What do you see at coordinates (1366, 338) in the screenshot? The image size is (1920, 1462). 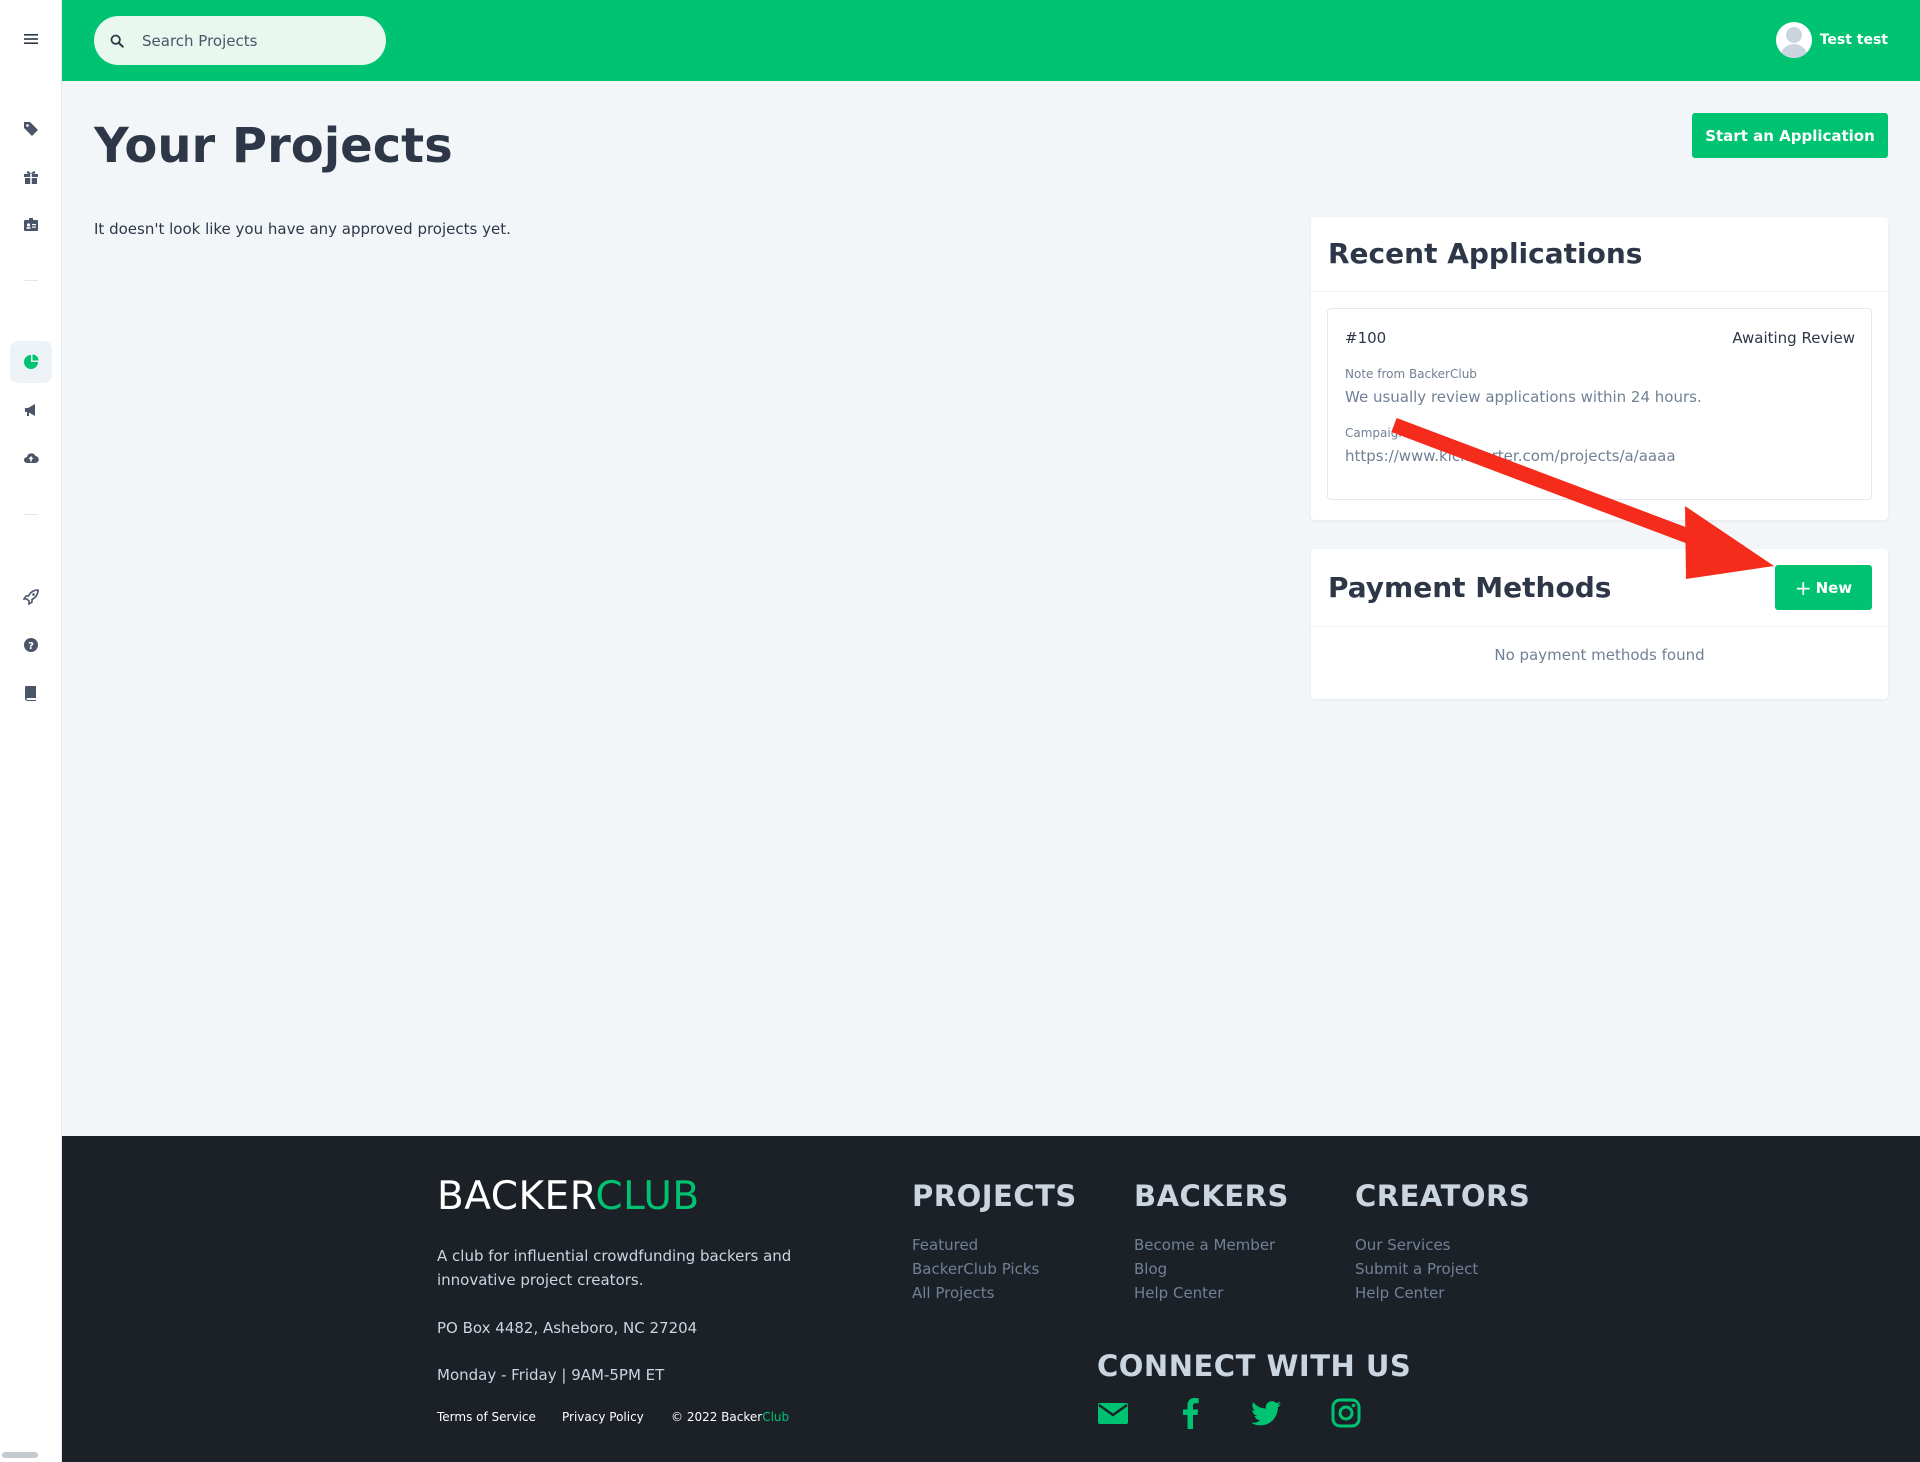 I see `application-number: #100` at bounding box center [1366, 338].